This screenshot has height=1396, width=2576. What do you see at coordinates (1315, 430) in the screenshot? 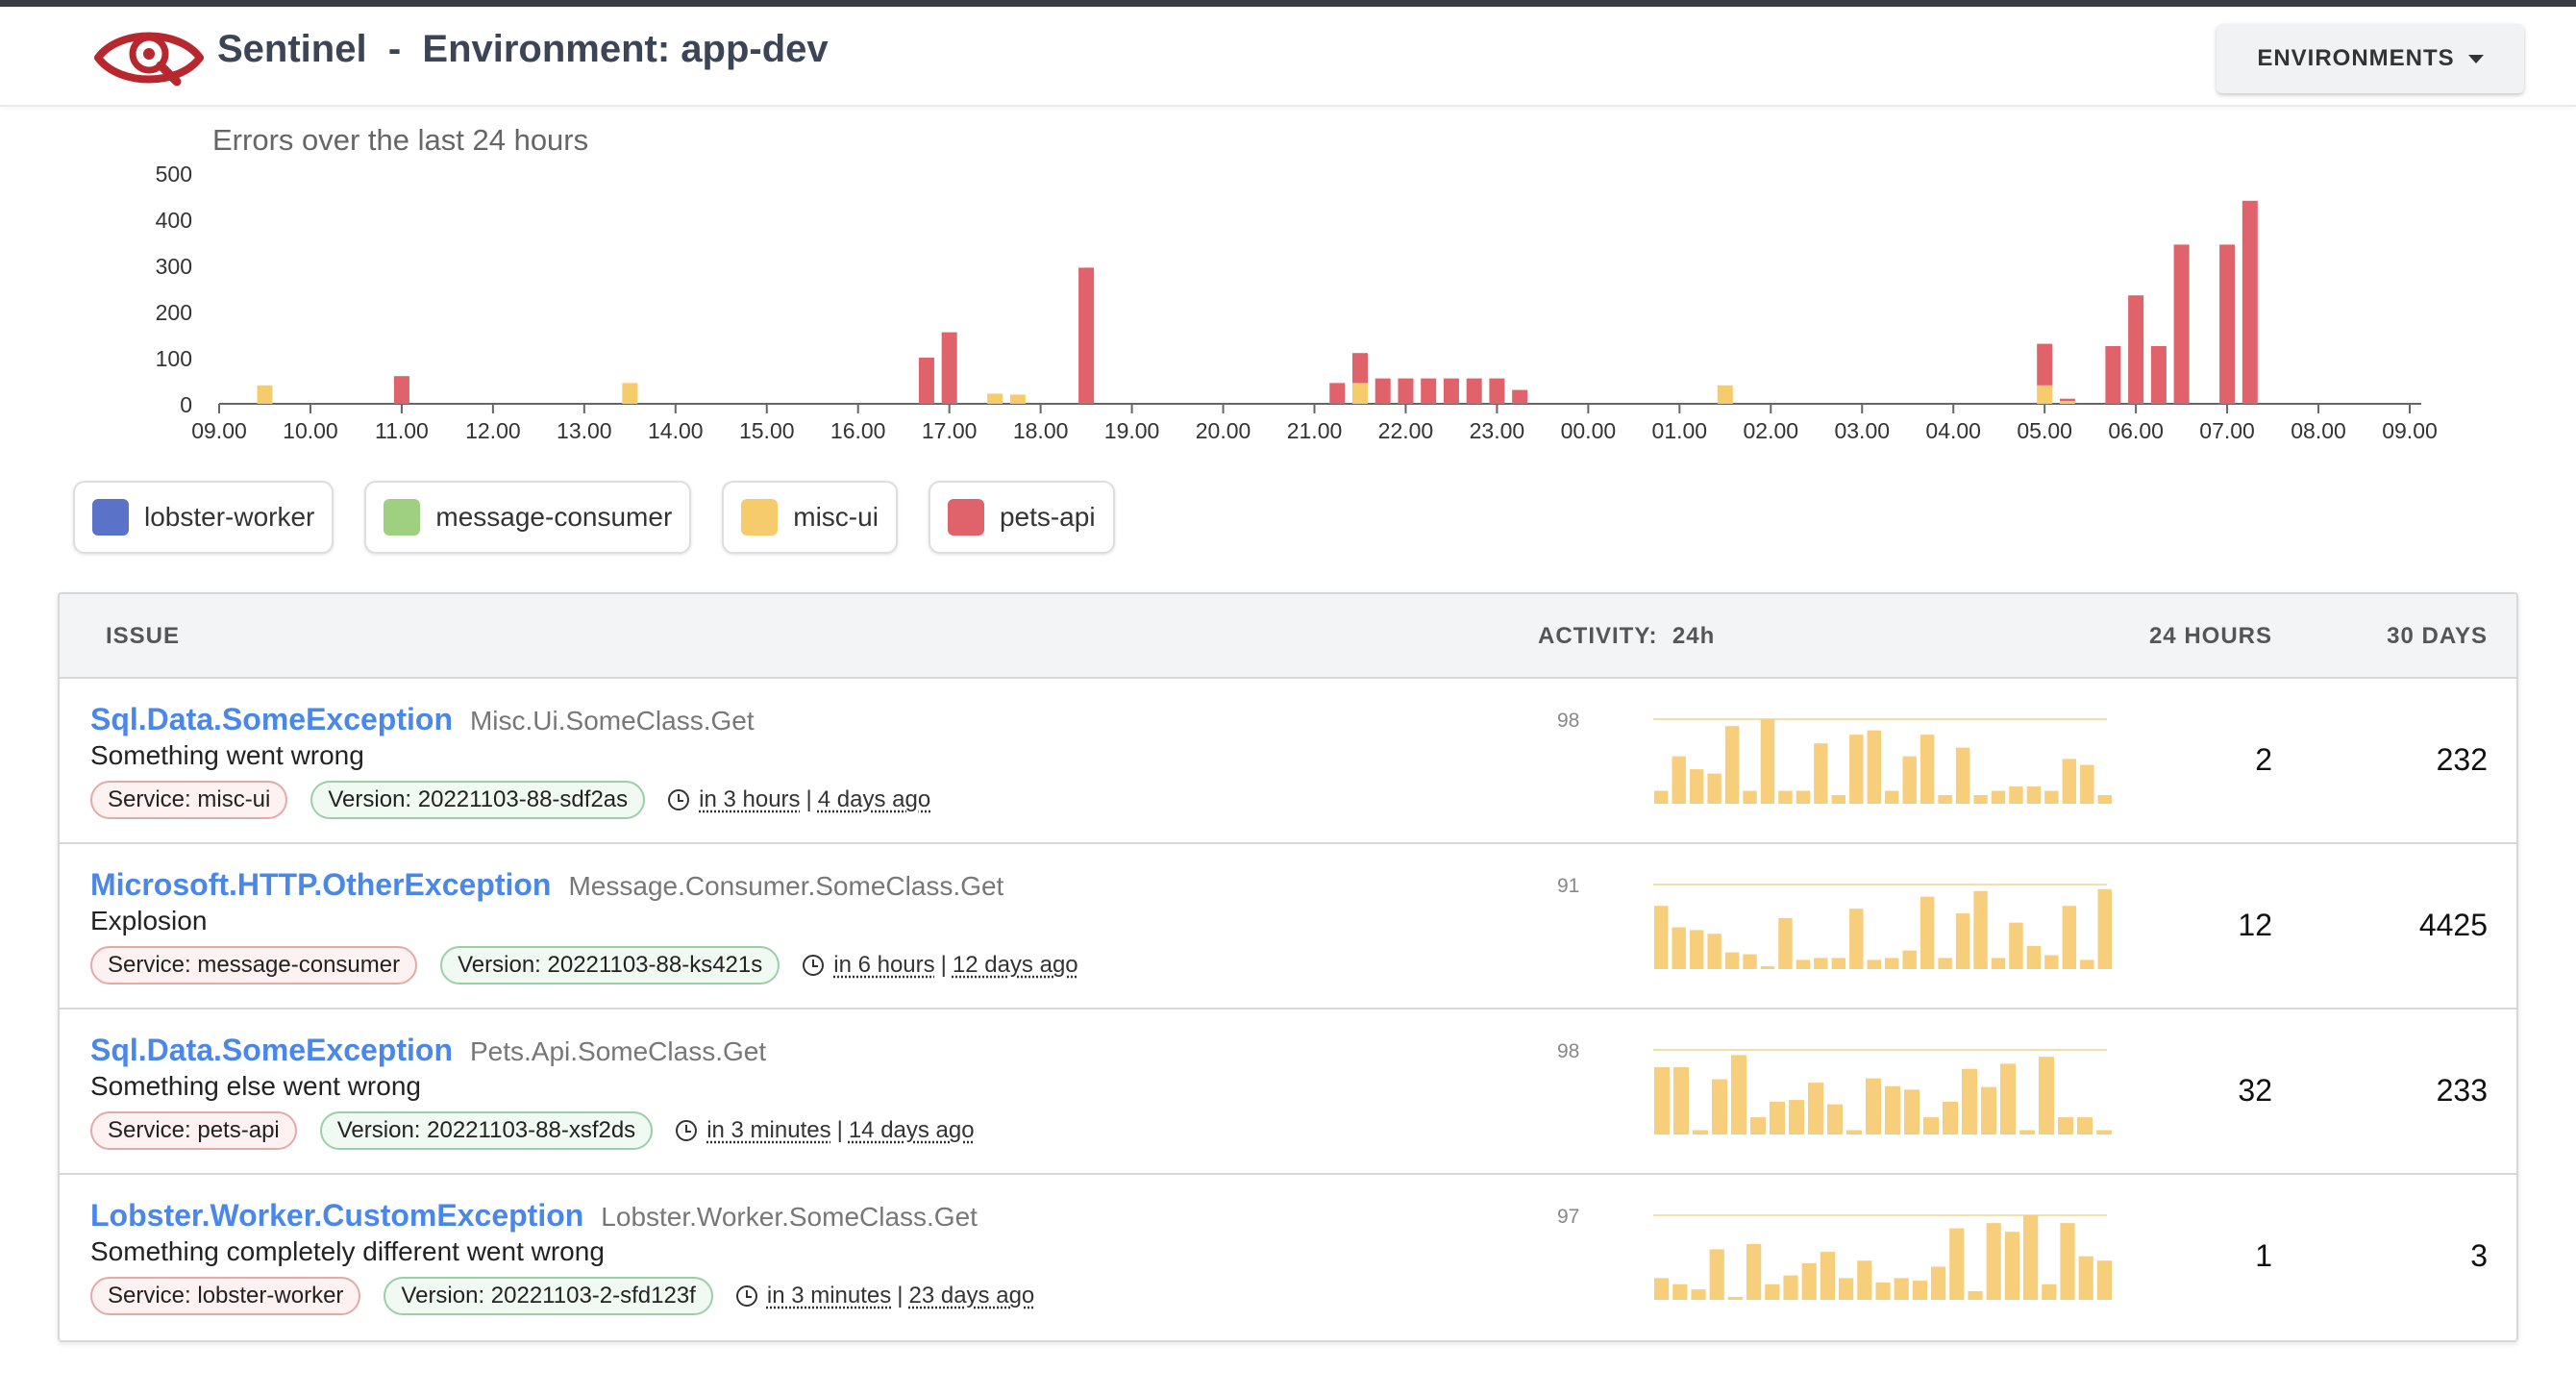
I see `x-tick-label: 21.00` at bounding box center [1315, 430].